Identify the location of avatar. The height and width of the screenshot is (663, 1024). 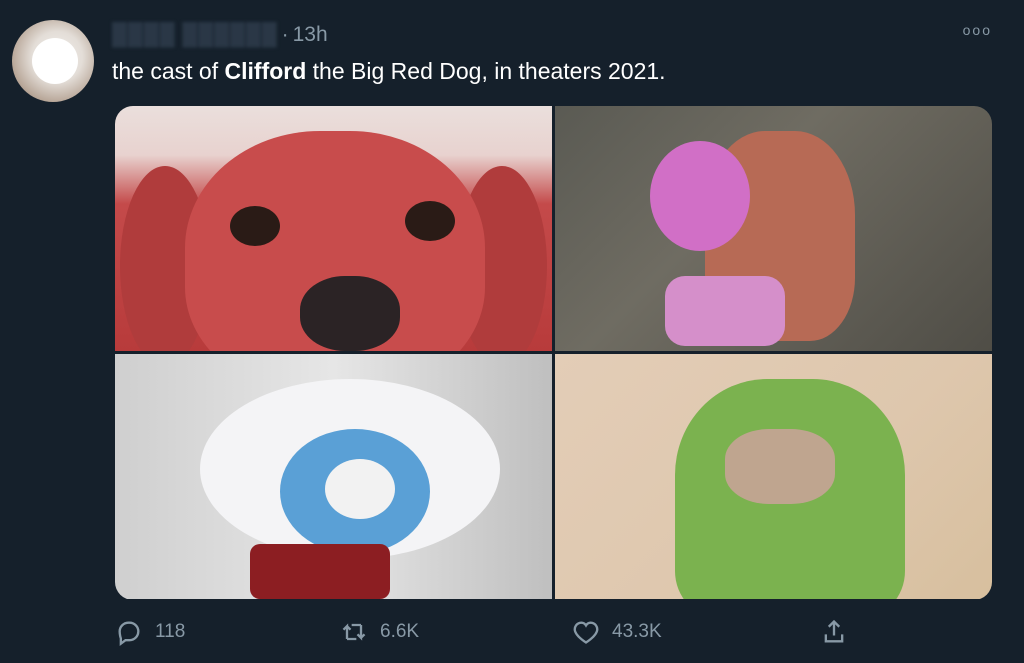
(53, 61).